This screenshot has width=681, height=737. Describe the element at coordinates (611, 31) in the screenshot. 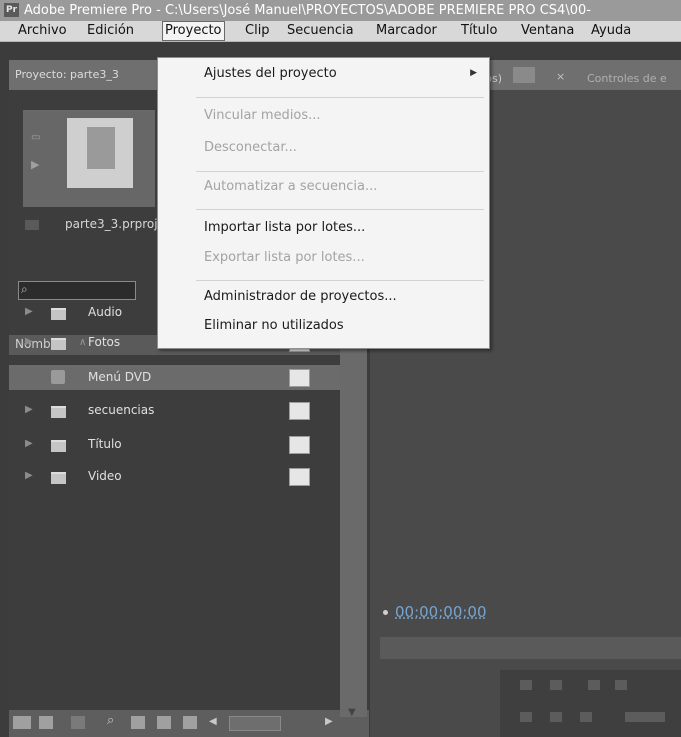

I see `menu-ayuda: Ayuda` at that location.